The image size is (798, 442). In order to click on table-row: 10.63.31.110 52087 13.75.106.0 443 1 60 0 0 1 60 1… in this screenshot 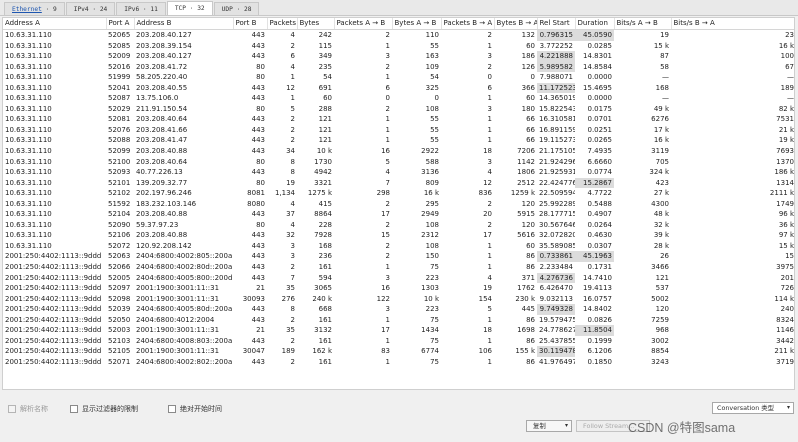, I will do `click(398, 98)`.